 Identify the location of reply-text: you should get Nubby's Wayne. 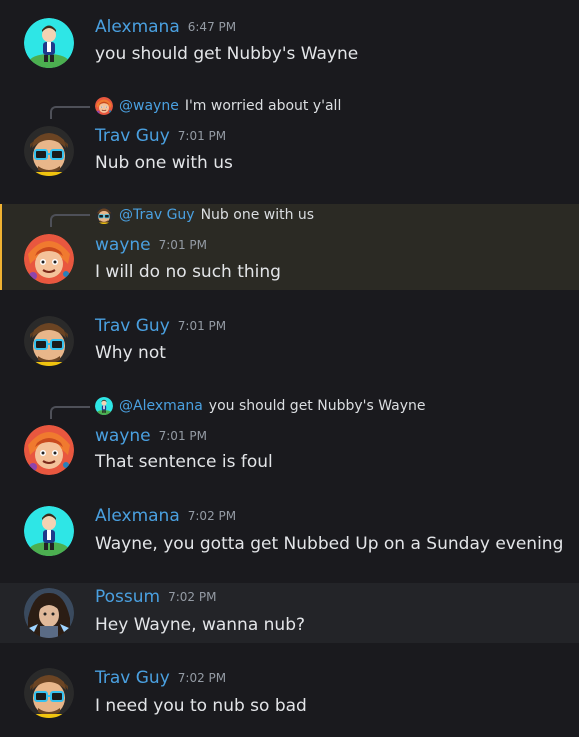
(317, 406).